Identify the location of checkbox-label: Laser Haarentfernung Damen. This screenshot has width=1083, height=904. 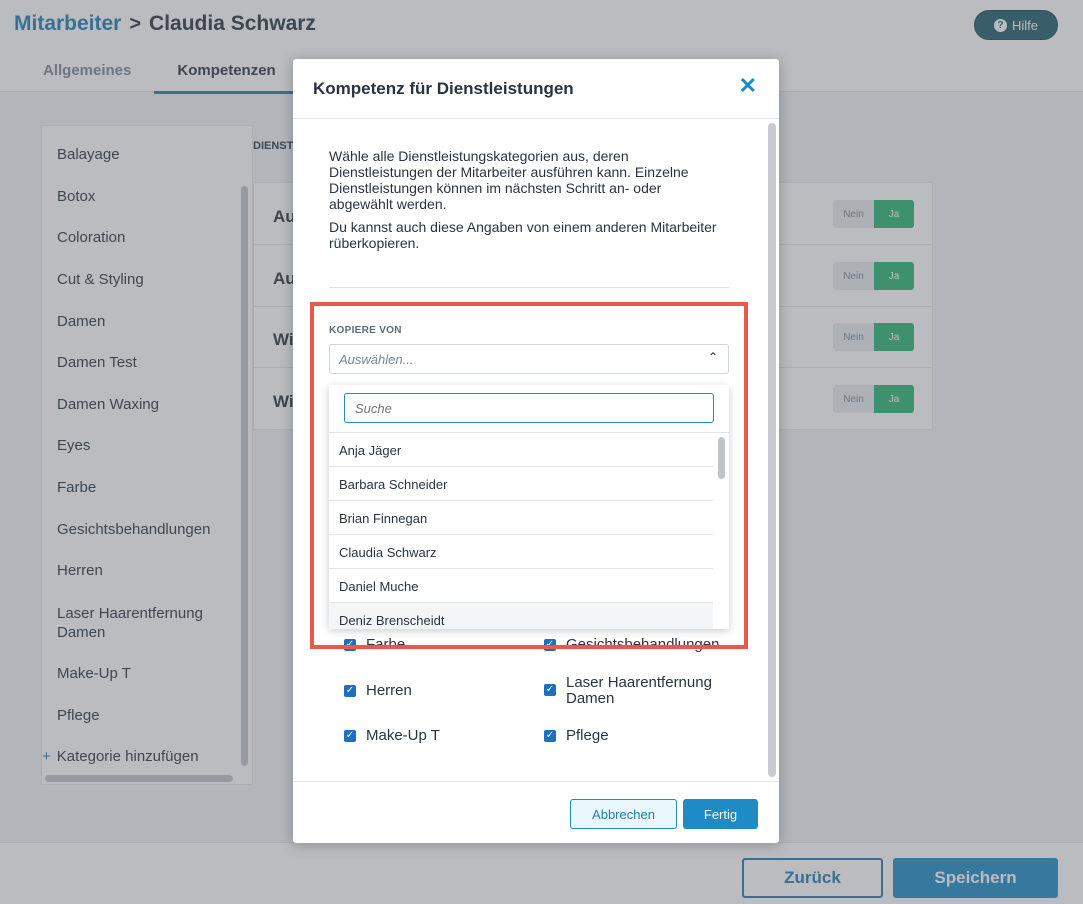
(639, 690).